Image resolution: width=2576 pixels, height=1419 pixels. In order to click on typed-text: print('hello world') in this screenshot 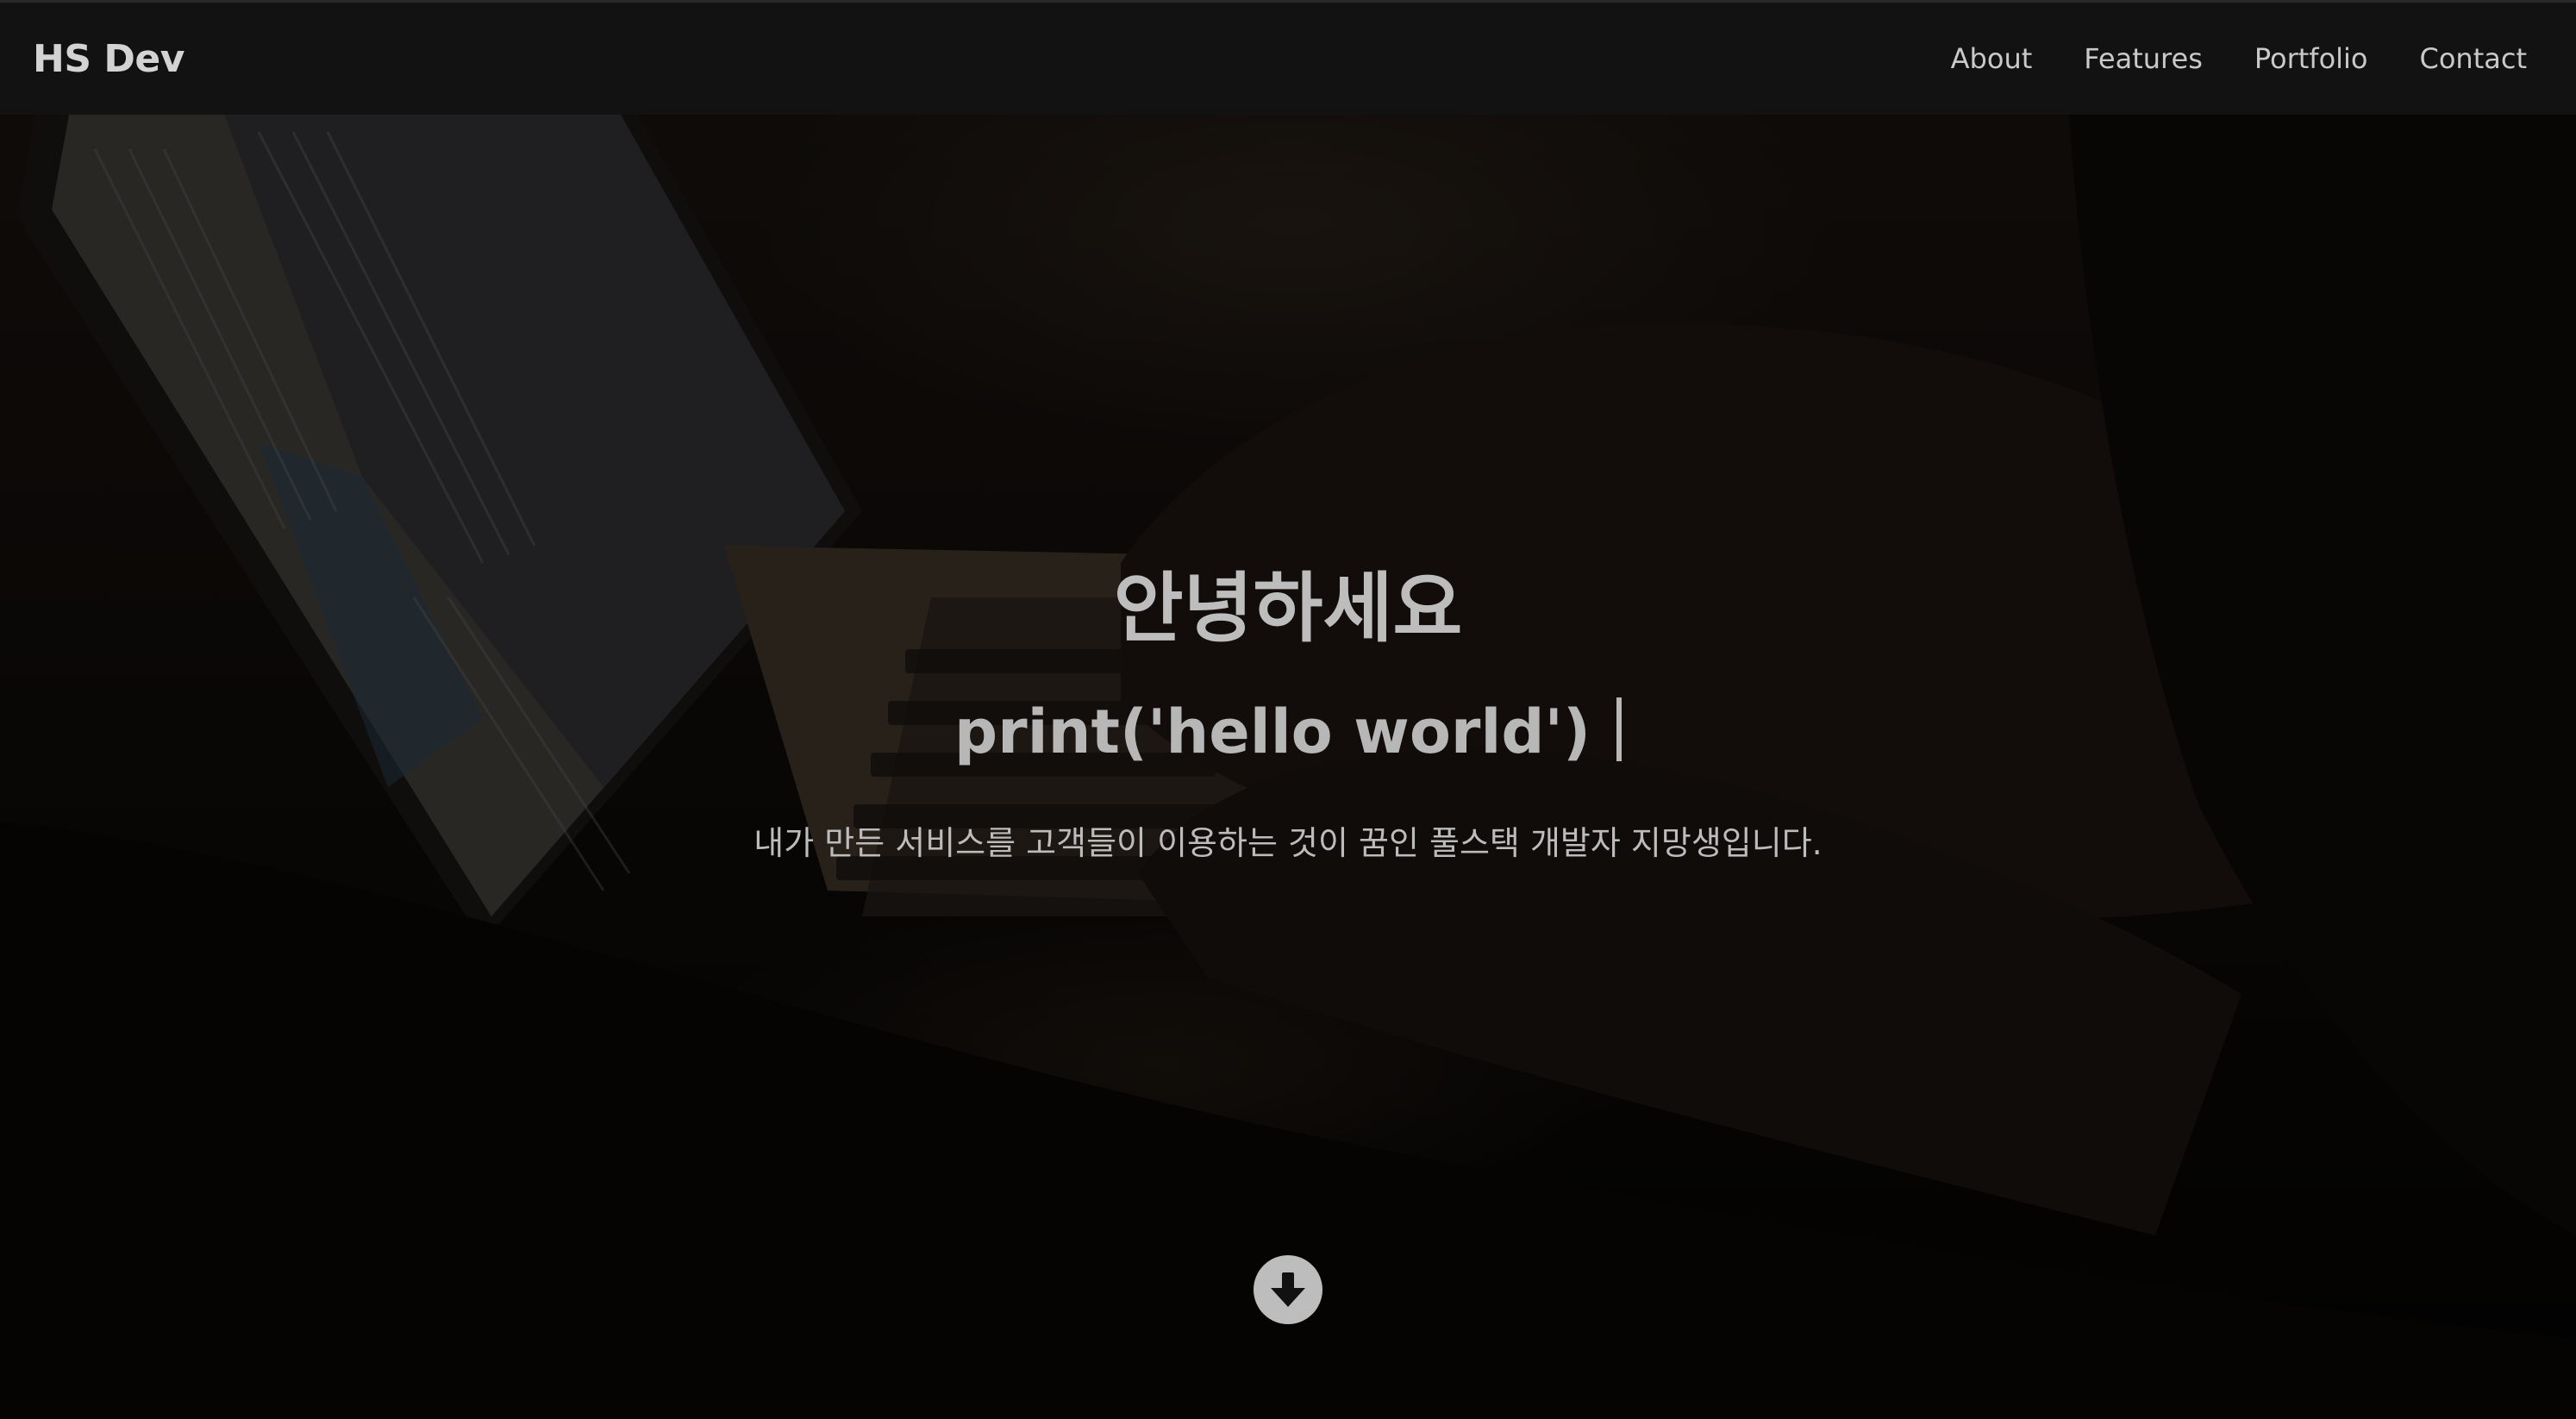, I will do `click(1272, 731)`.